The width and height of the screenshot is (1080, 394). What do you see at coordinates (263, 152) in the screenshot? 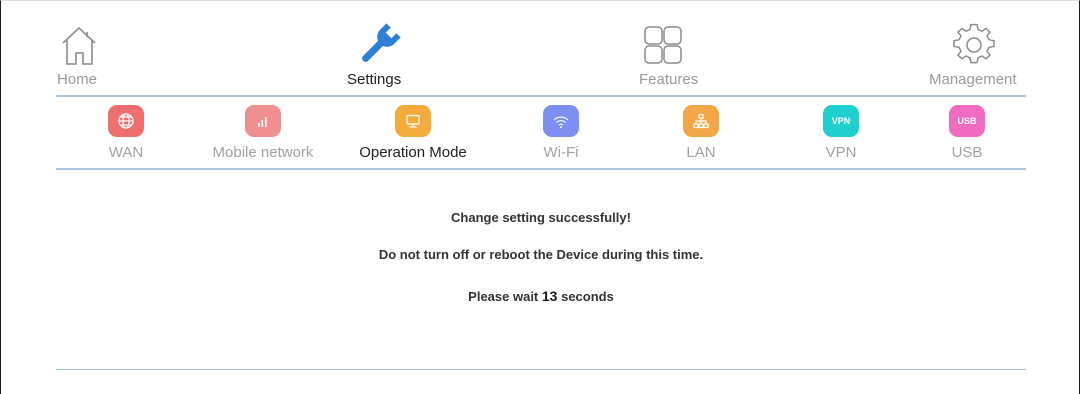
I see `sub-nav-mobile-network-label: Mobile network` at bounding box center [263, 152].